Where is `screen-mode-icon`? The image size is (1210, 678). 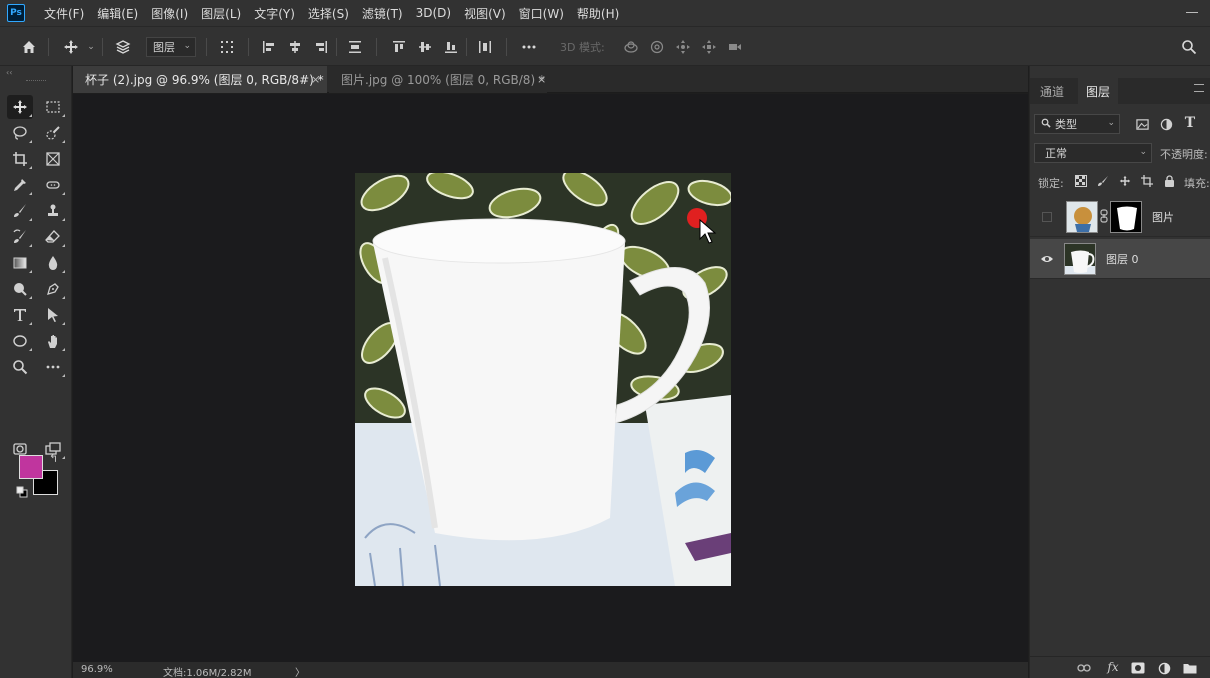
screen-mode-icon is located at coordinates (53, 449).